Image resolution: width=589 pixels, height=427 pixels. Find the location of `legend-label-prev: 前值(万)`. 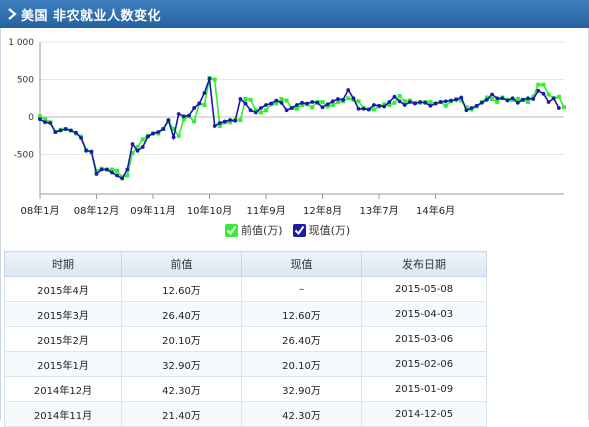

legend-label-prev: 前值(万) is located at coordinates (262, 230).